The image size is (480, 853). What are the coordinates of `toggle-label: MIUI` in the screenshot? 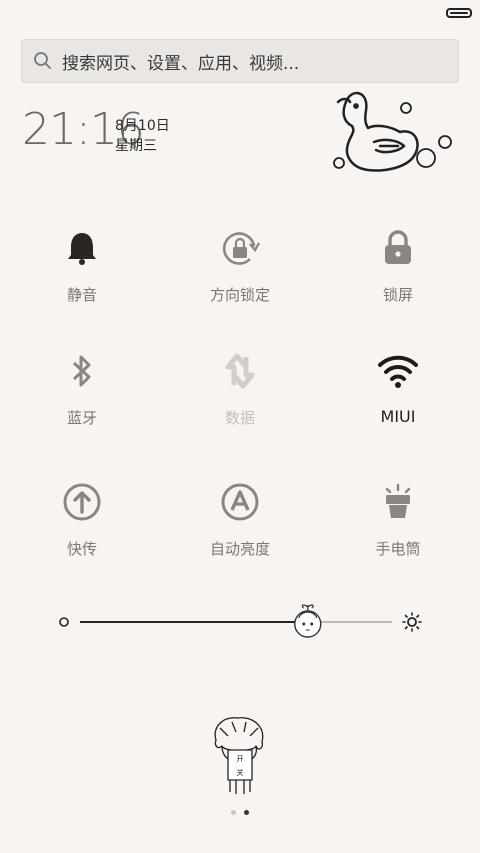 It's located at (398, 416).